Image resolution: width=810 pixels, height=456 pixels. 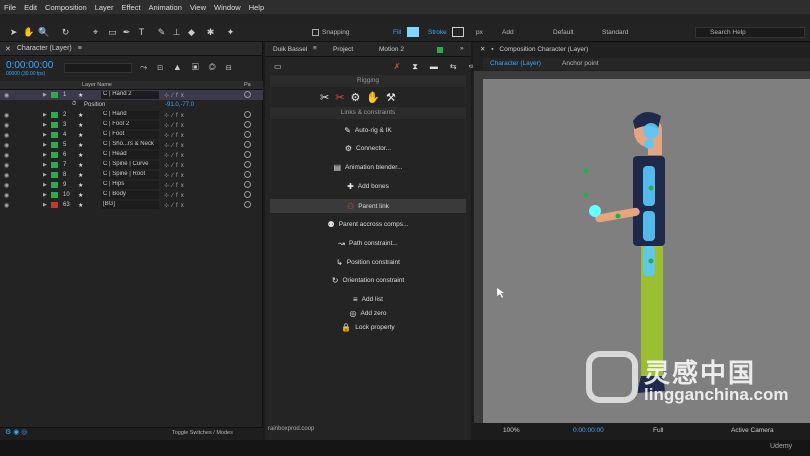 I want to click on layer-name: C | Body, so click(x=130, y=195).